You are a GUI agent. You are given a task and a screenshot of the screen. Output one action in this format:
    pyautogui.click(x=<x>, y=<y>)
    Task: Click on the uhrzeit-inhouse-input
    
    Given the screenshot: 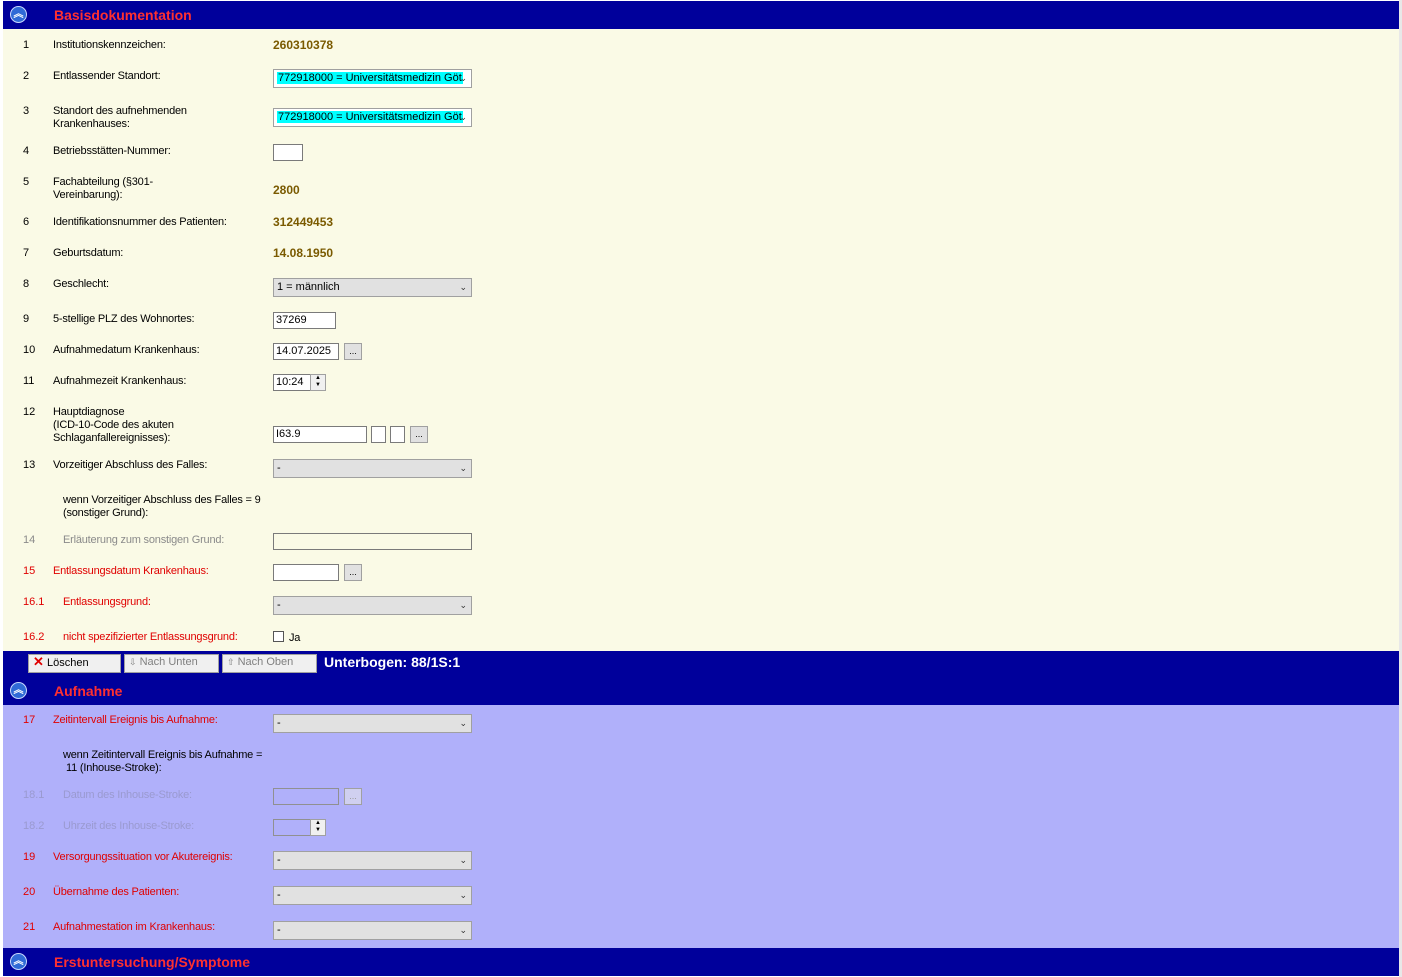 What is the action you would take?
    pyautogui.click(x=292, y=827)
    